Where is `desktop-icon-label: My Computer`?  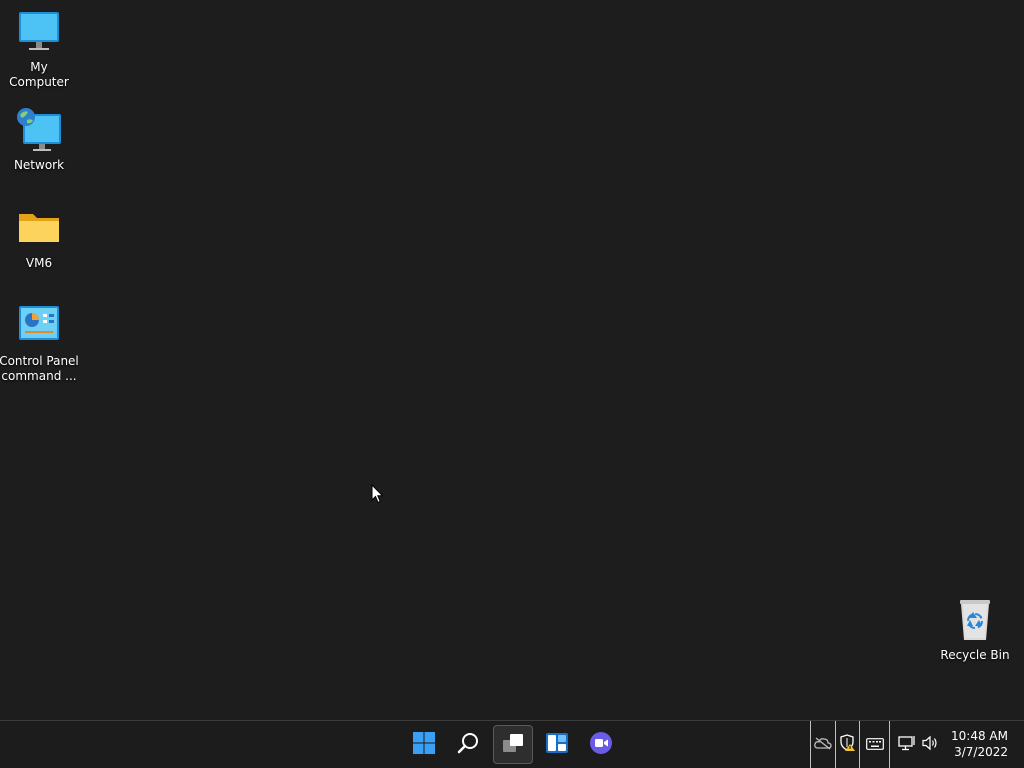
desktop-icon-label: My Computer is located at coordinates (39, 74).